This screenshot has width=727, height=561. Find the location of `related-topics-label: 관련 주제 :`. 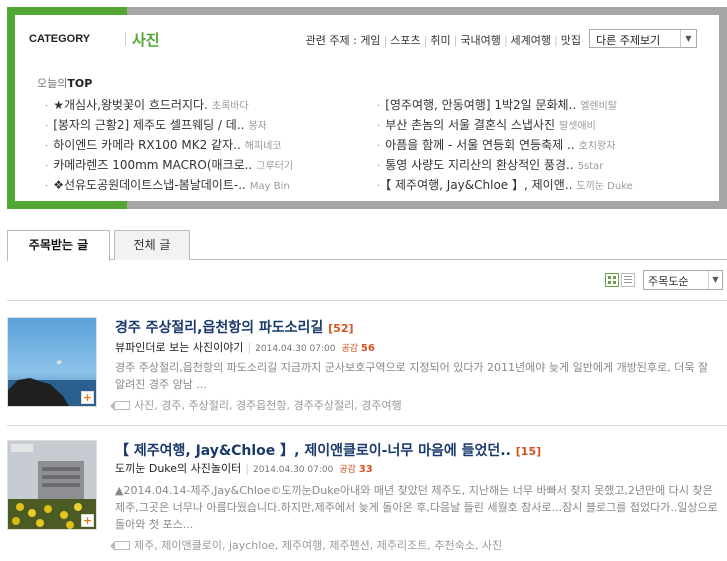

related-topics-label: 관련 주제 : is located at coordinates (331, 40).